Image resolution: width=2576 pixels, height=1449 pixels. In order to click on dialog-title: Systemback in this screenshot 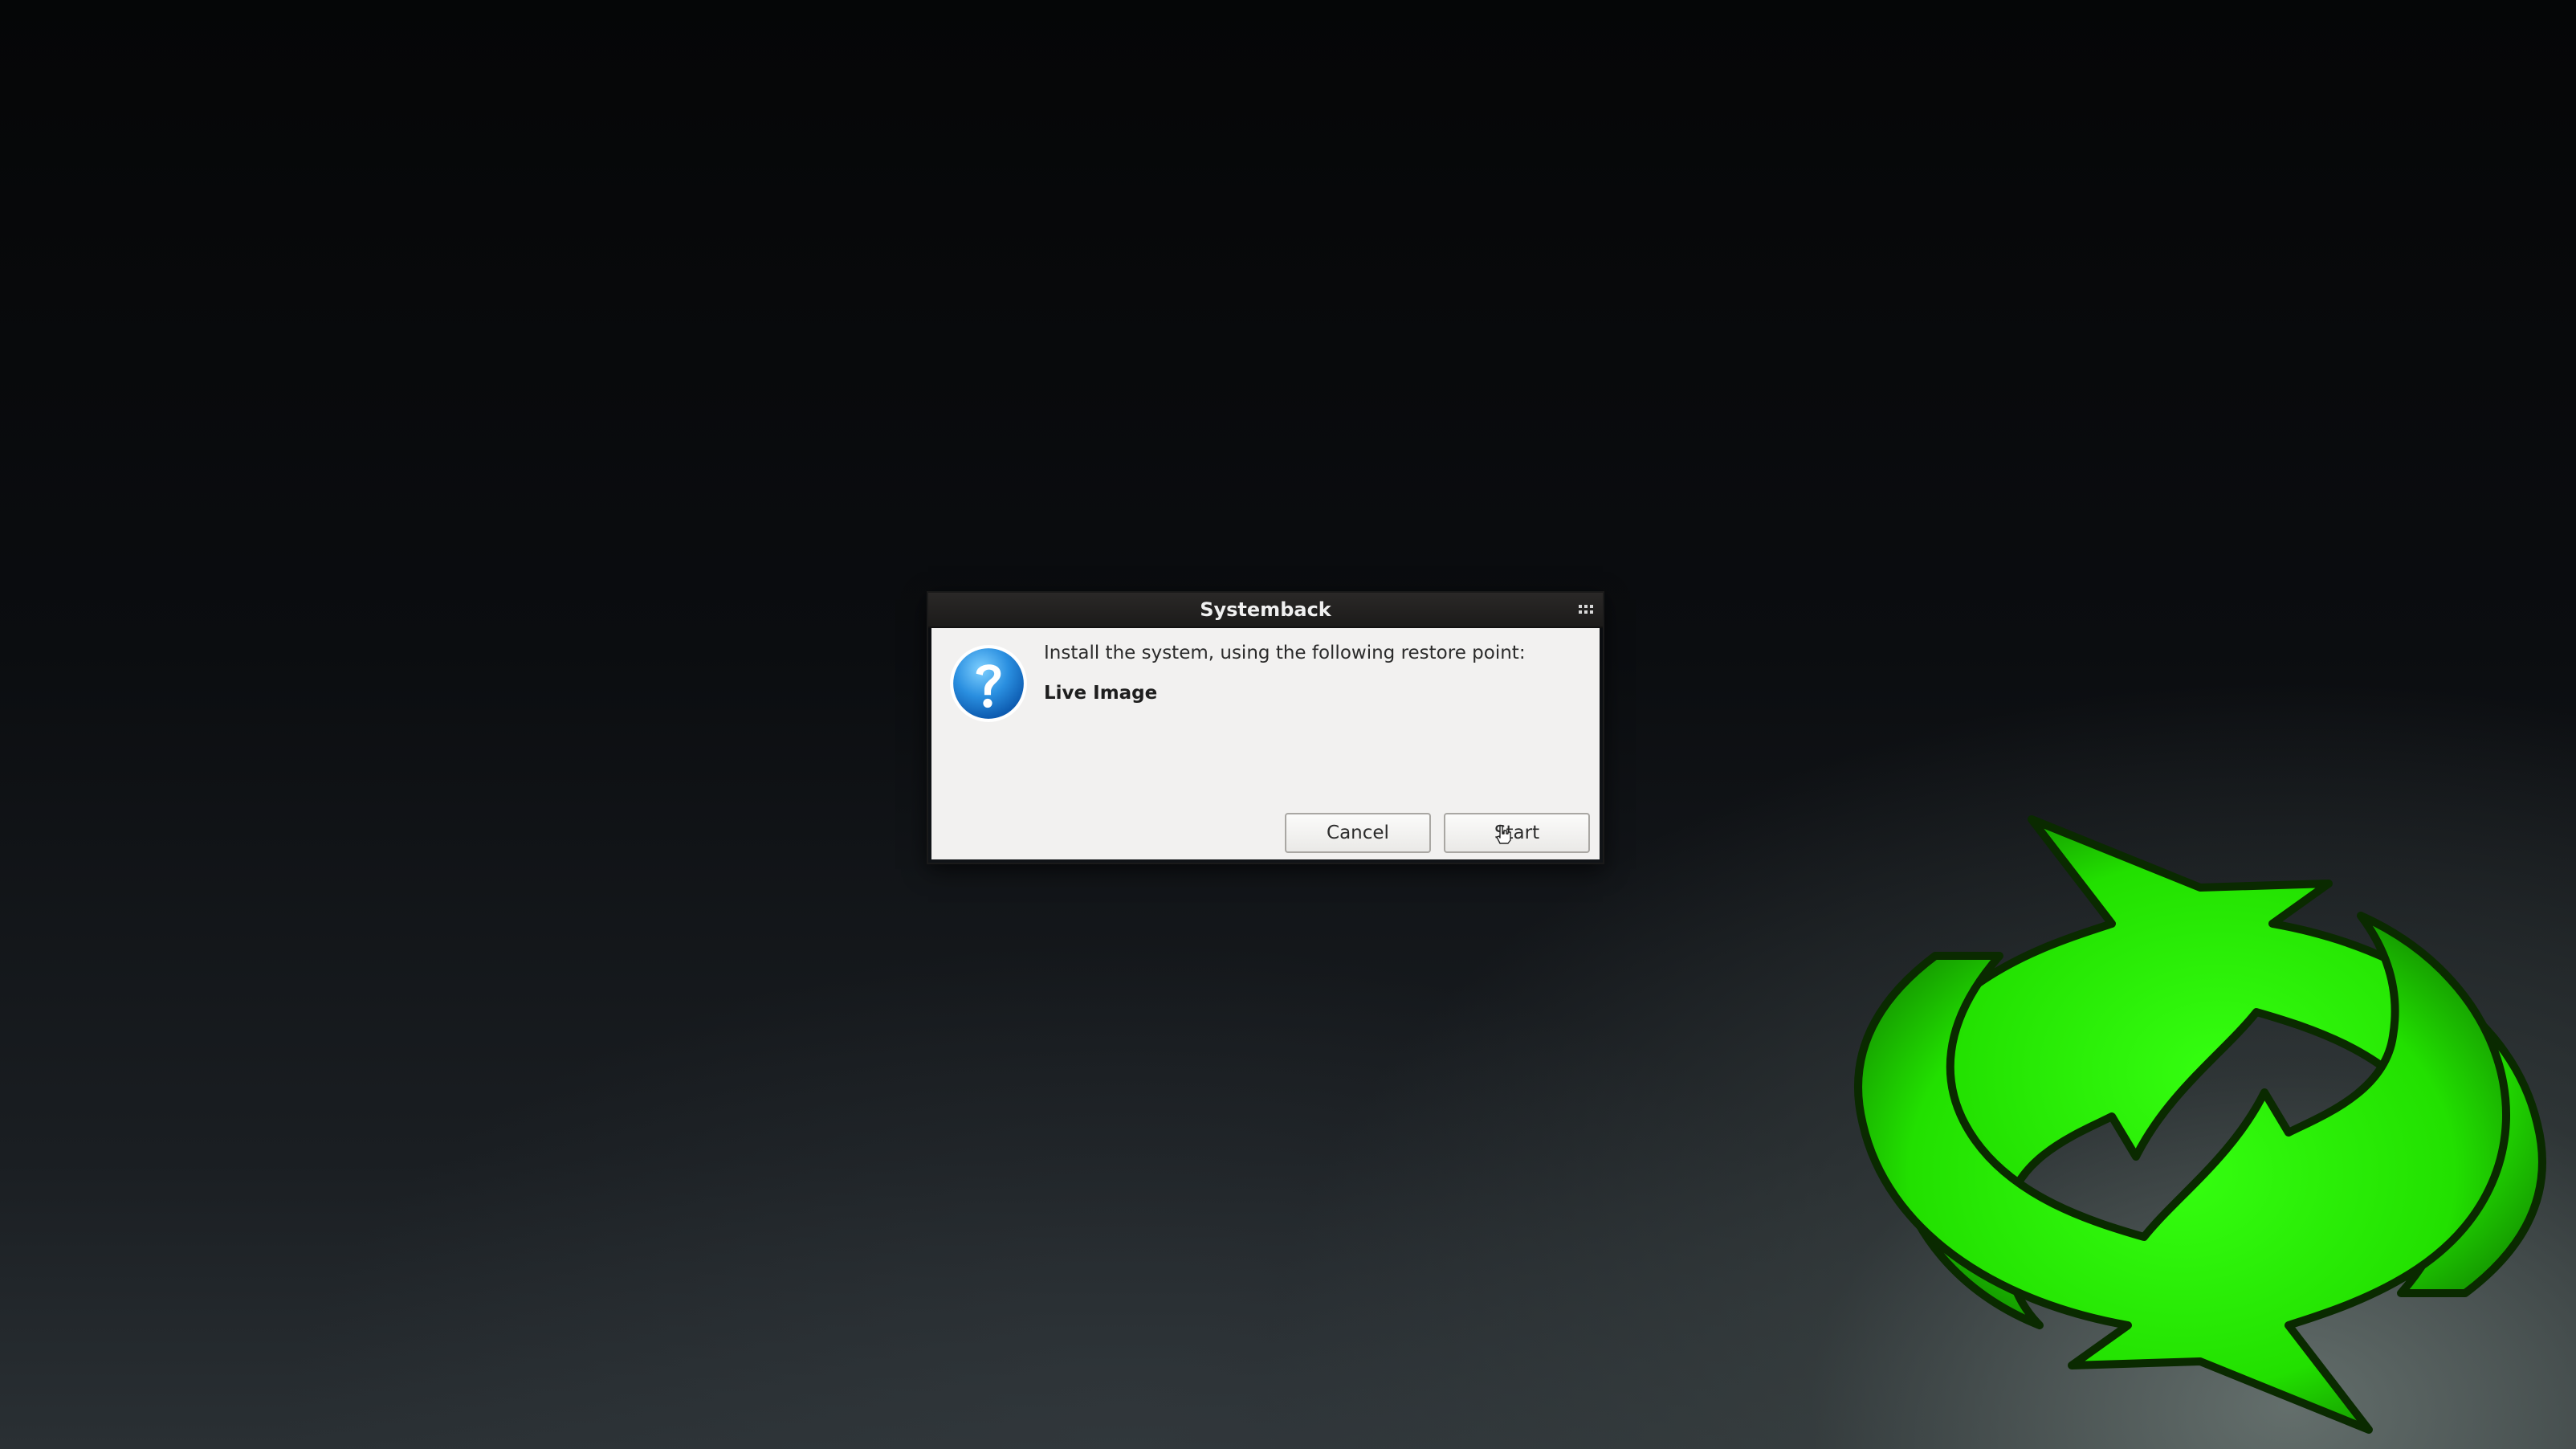, I will do `click(1265, 609)`.